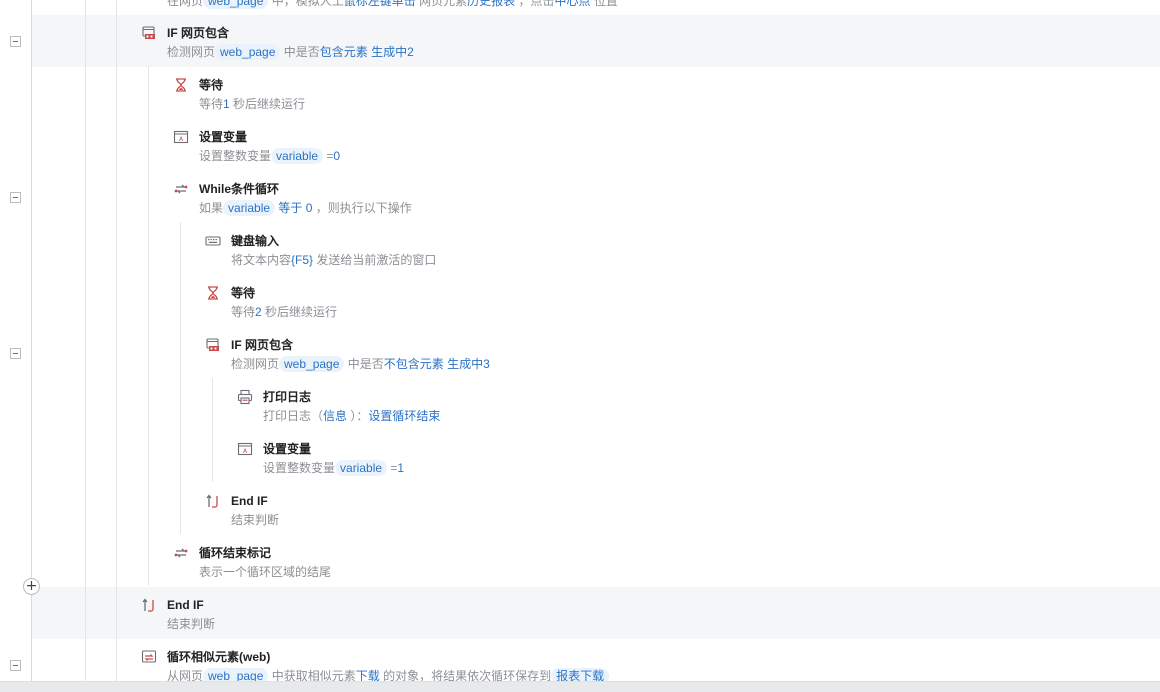 This screenshot has height=692, width=1160. What do you see at coordinates (31, 586) in the screenshot?
I see `add-step-button: +` at bounding box center [31, 586].